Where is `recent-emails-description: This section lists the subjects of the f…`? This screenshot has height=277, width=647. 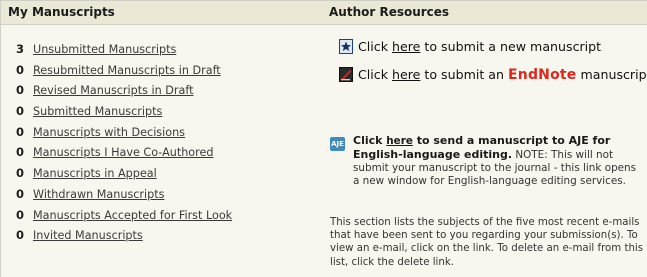
recent-emails-description: This section lists the subjects of the f… is located at coordinates (487, 242).